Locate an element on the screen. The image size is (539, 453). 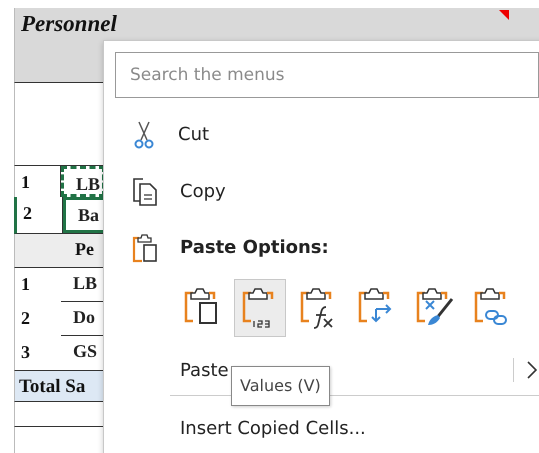
menu-item: Copy is located at coordinates (203, 191).